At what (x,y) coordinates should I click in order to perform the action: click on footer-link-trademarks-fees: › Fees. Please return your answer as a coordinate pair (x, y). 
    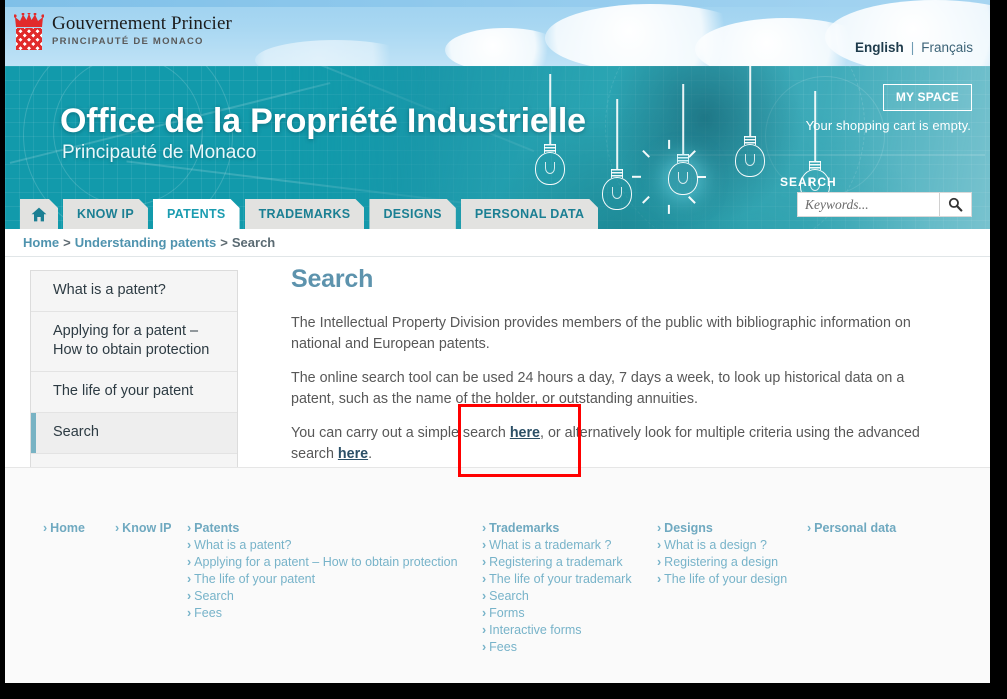
    Looking at the image, I should click on (569, 647).